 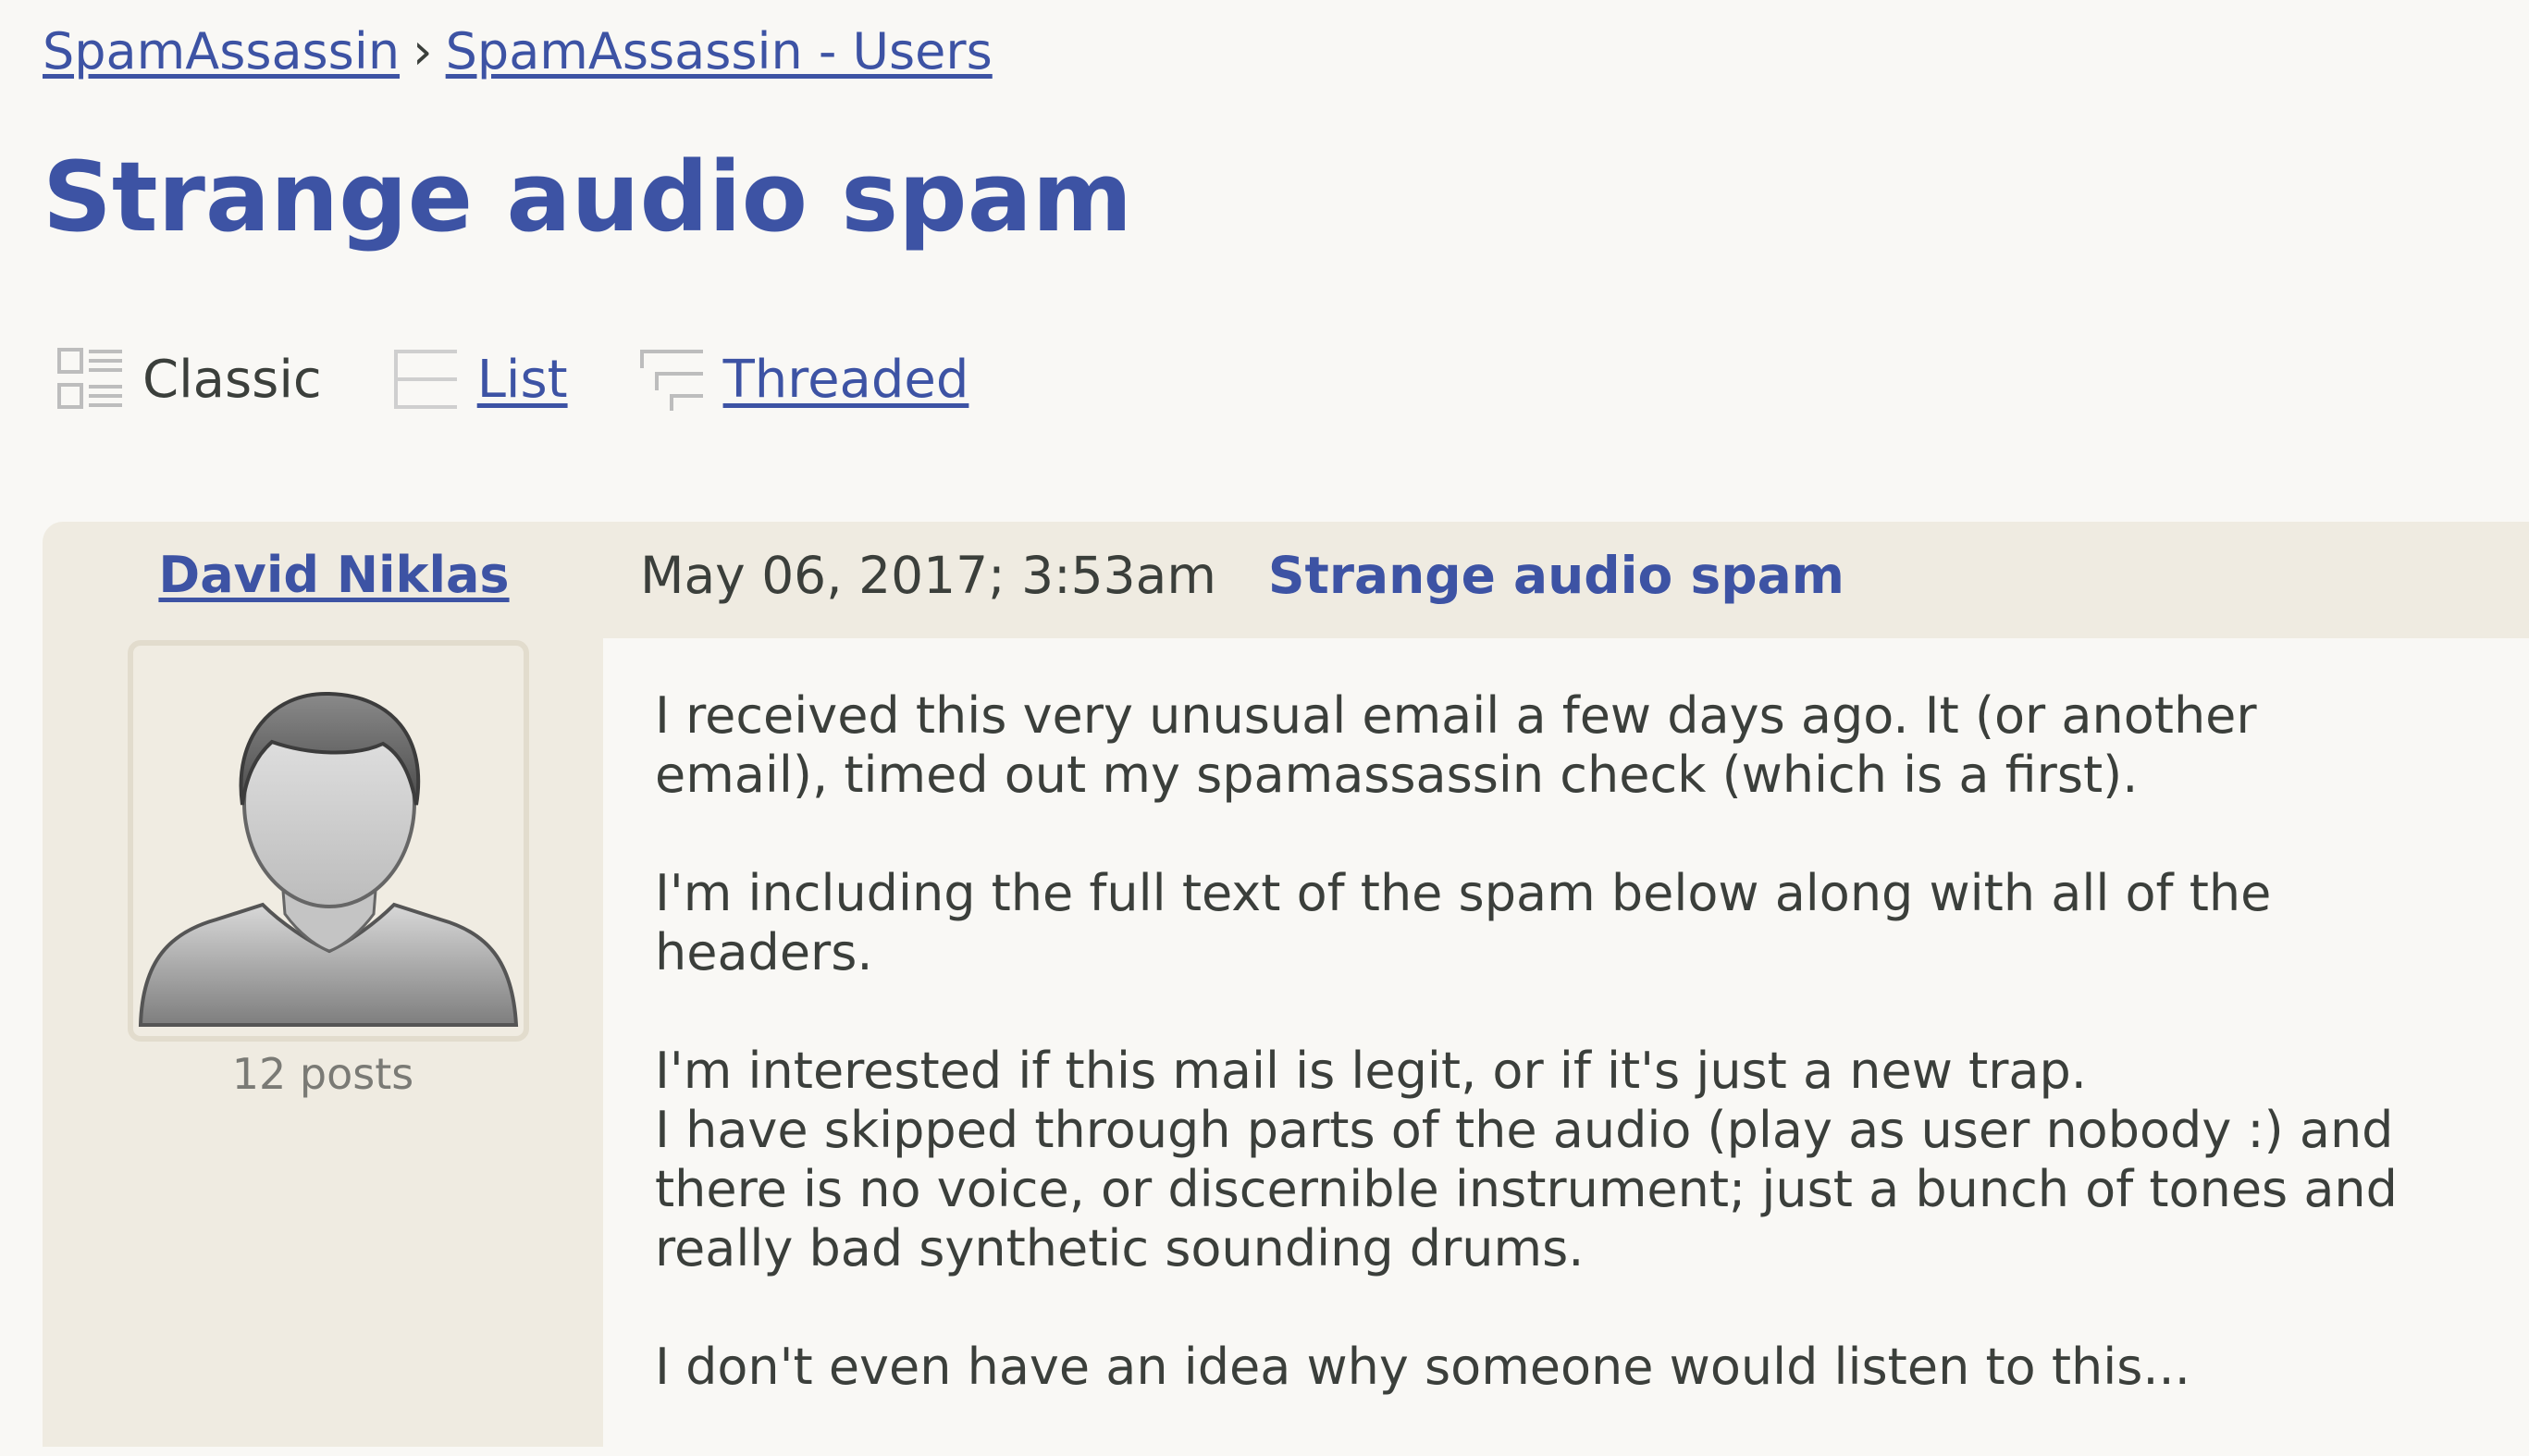 I want to click on view-mode-switcher: Classic List Threaded, so click(x=548, y=379).